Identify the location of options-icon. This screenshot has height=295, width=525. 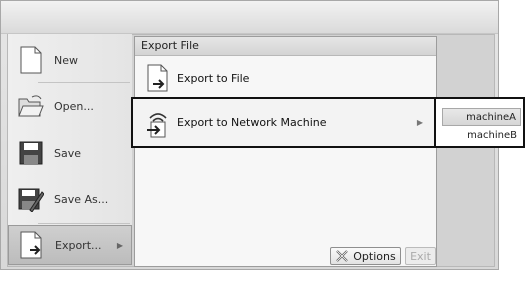
(342, 256).